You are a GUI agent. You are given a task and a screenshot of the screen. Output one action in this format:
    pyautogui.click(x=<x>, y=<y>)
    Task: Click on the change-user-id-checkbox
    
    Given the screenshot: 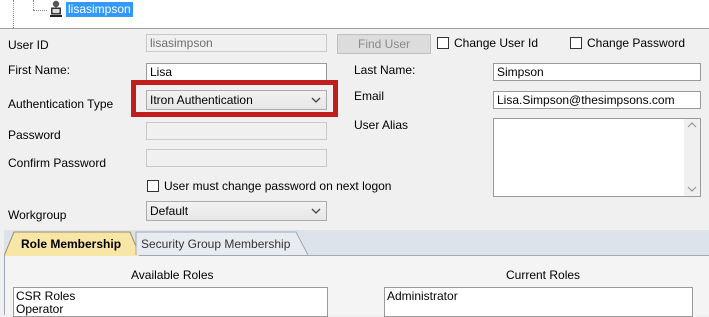 What is the action you would take?
    pyautogui.click(x=443, y=43)
    